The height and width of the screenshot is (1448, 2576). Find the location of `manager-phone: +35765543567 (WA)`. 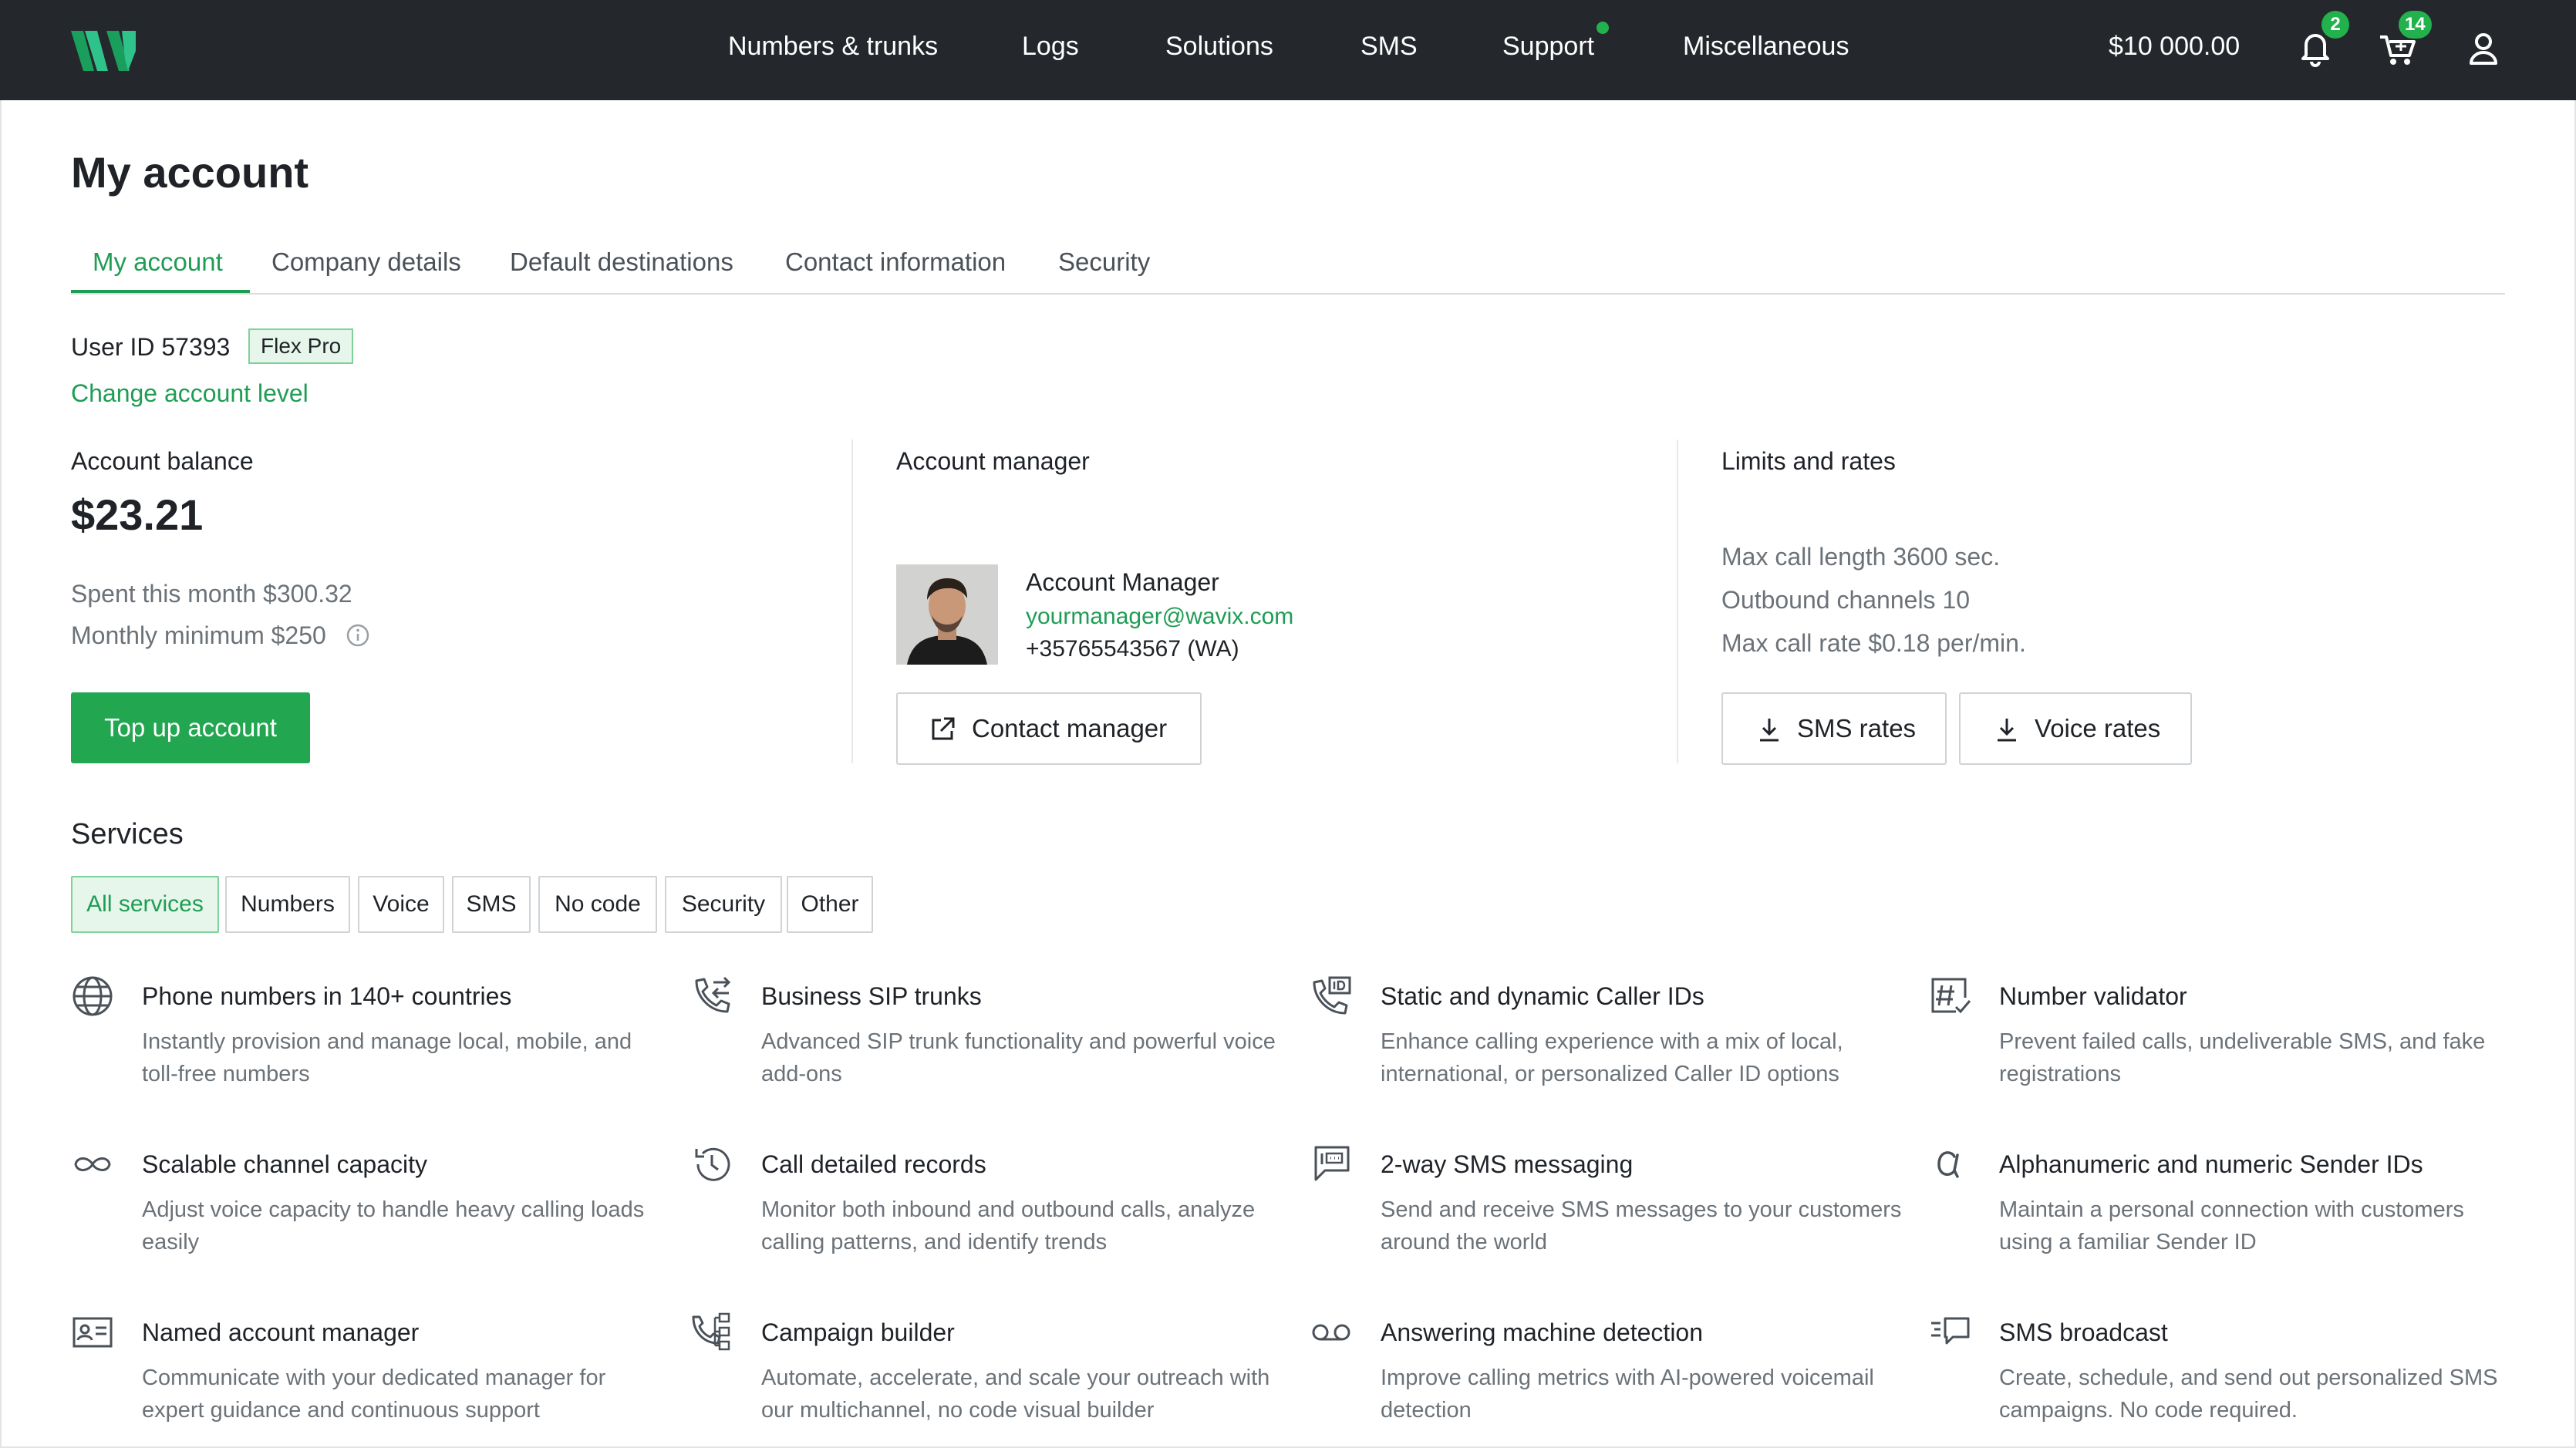

manager-phone: +35765543567 (WA) is located at coordinates (1132, 649).